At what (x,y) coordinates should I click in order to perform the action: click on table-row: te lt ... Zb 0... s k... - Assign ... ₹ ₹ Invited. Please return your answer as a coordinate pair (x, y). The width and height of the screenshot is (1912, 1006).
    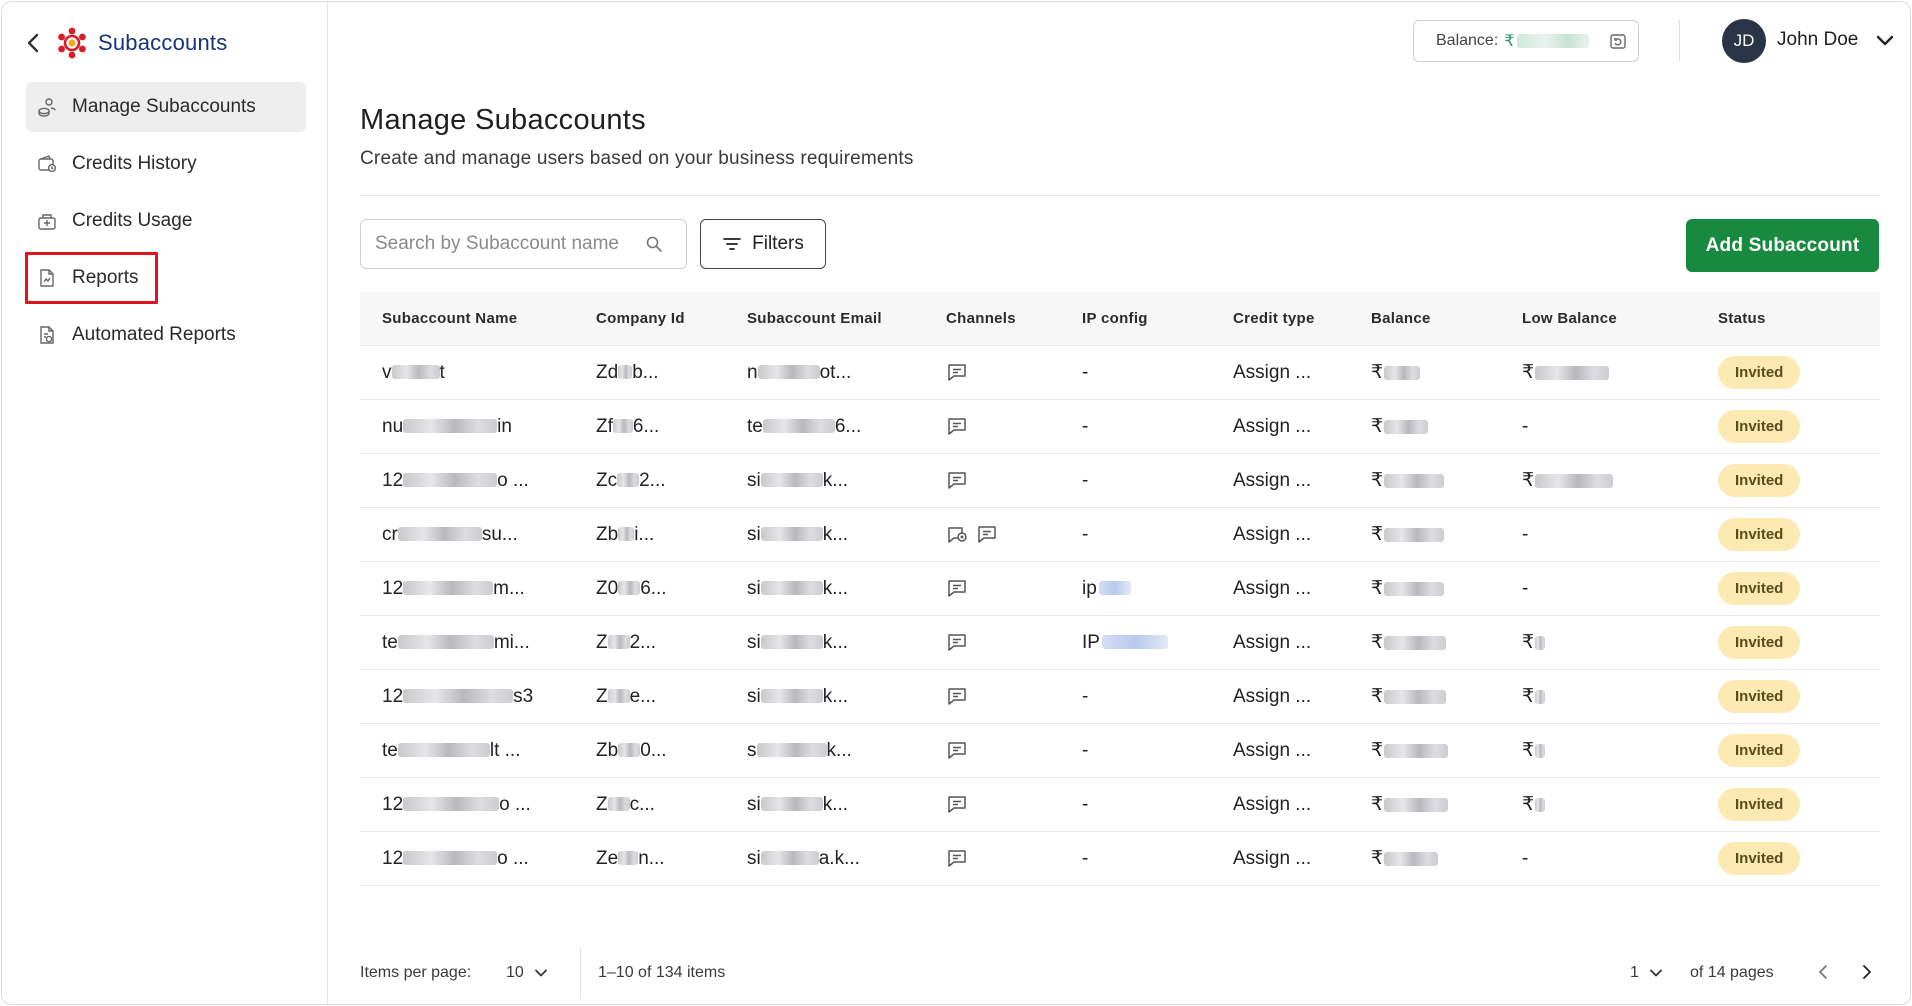
    Looking at the image, I should click on (1120, 751).